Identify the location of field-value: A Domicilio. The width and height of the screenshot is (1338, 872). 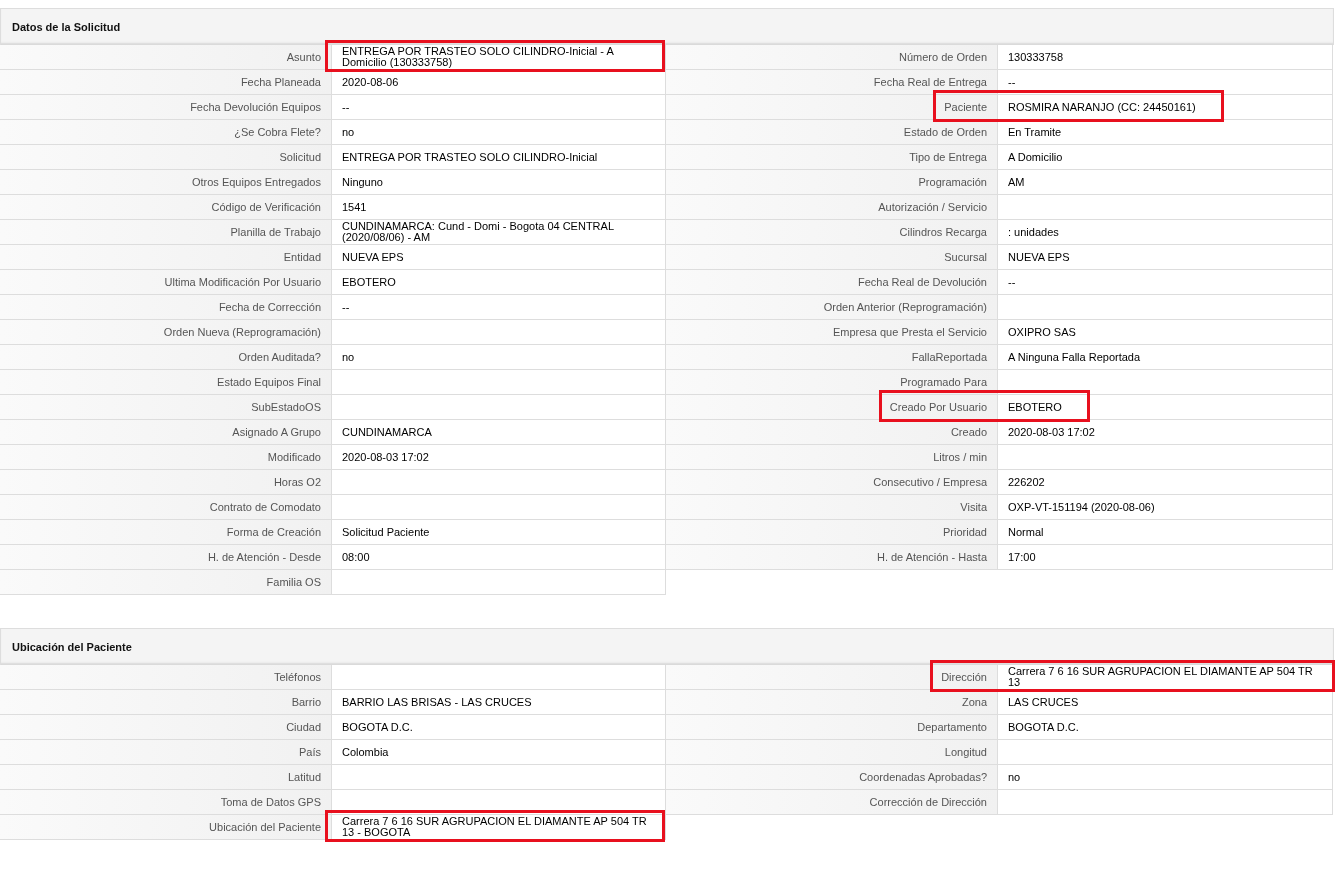
(1035, 157).